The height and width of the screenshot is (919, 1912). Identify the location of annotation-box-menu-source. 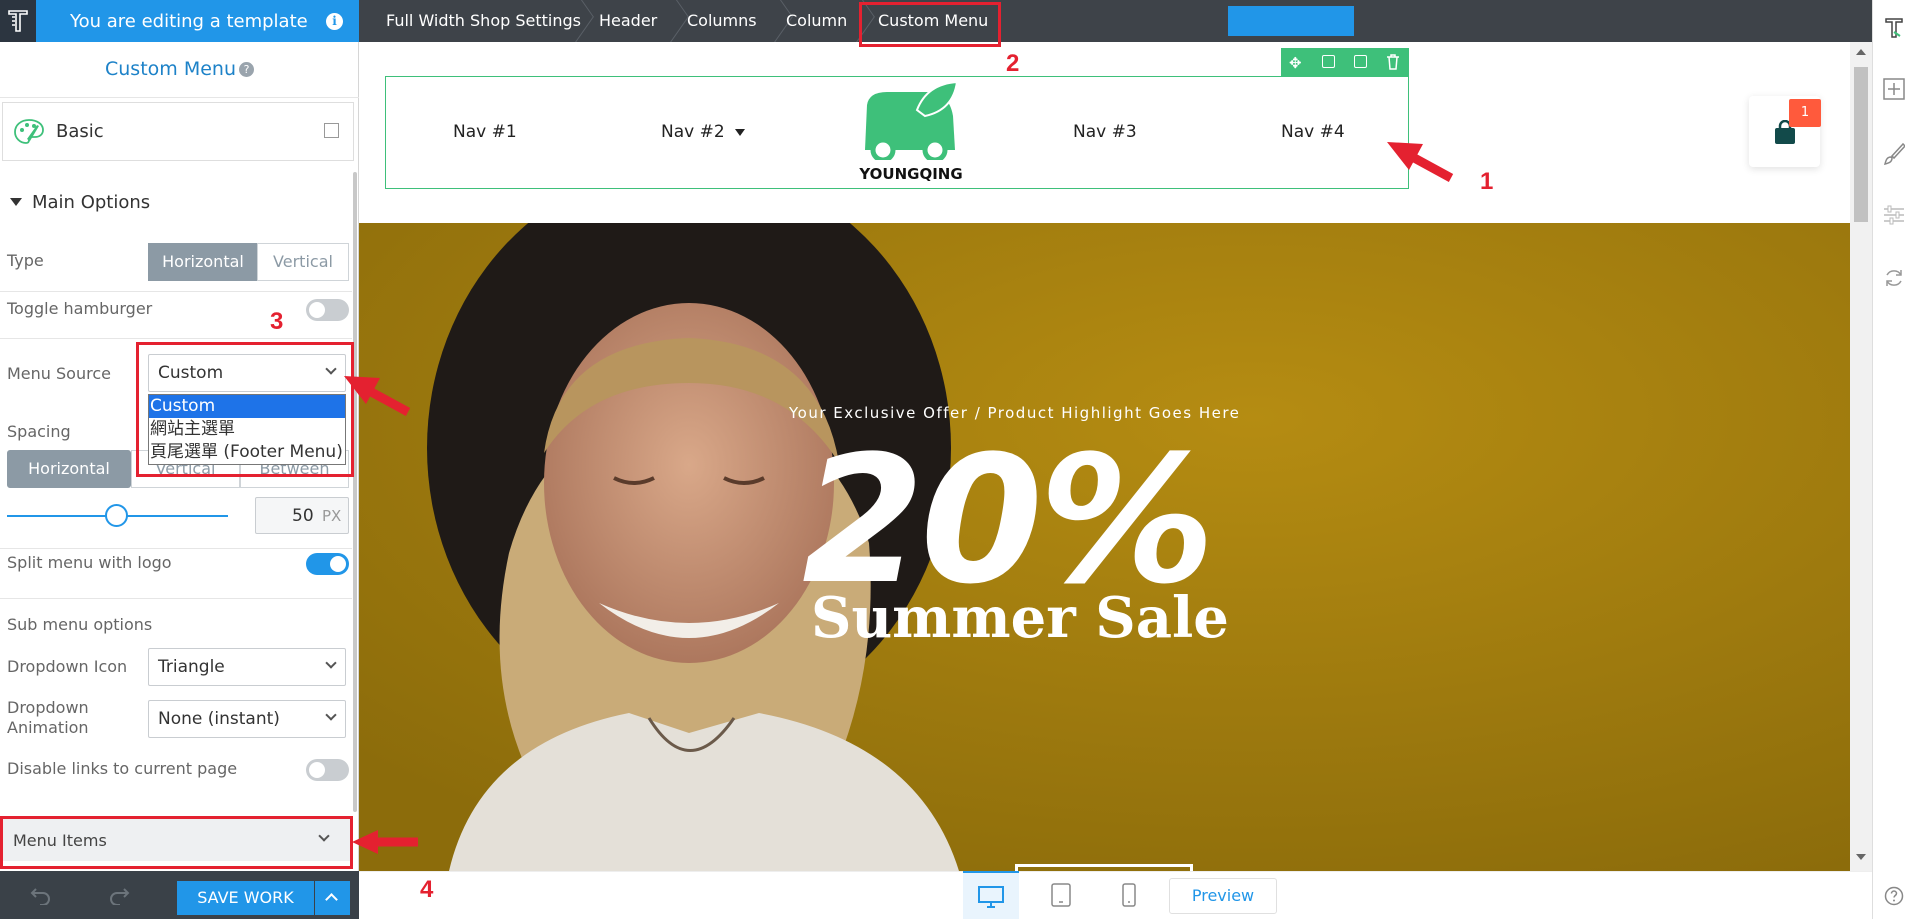
(245, 409).